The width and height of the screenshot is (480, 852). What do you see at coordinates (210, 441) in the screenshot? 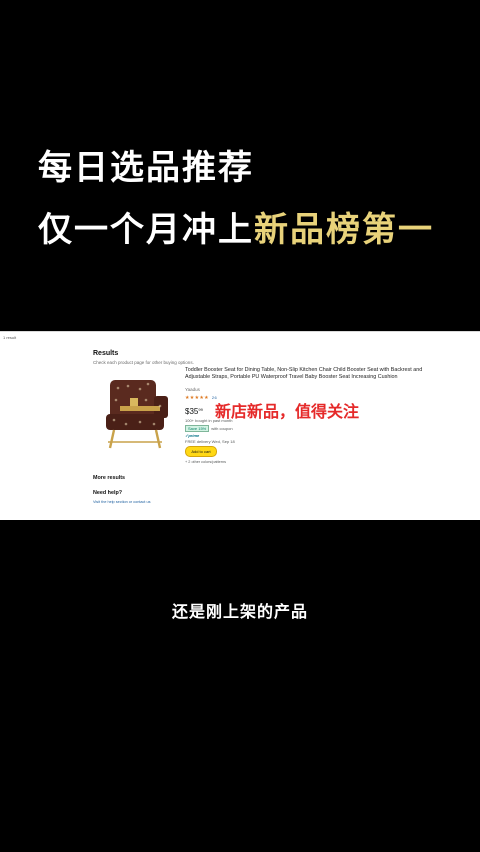
I see `delivery-info: FREE delivery Wed, Sep 18` at bounding box center [210, 441].